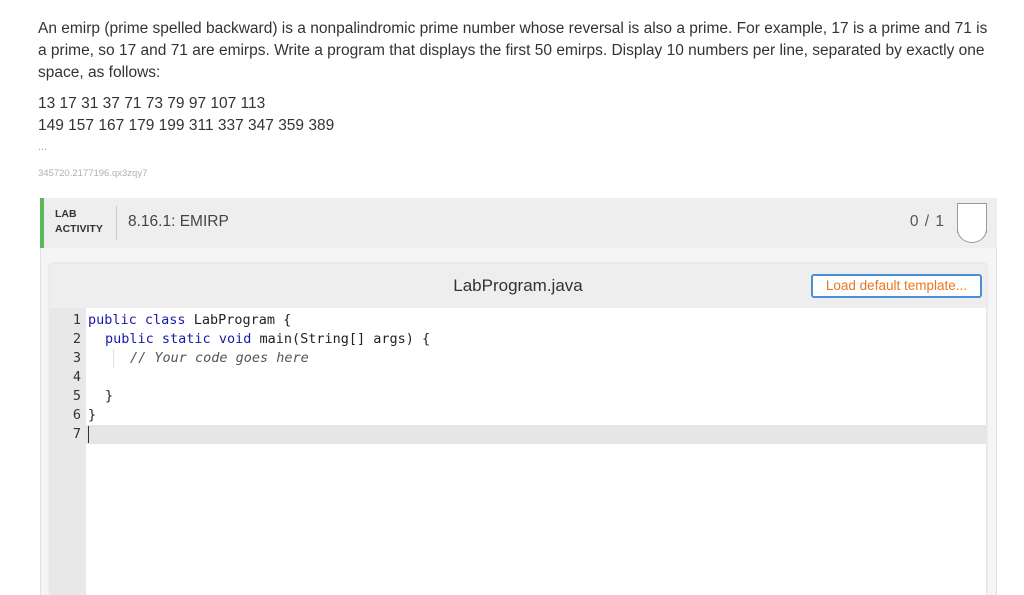 This screenshot has width=1024, height=595. I want to click on code-text: main(String[] args) {, so click(341, 339).